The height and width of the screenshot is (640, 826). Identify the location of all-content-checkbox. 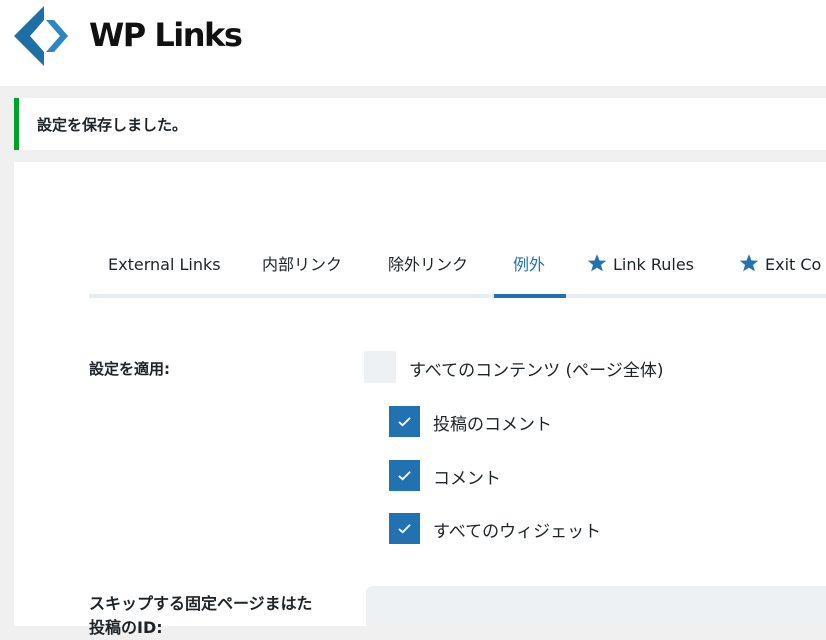
(380, 367).